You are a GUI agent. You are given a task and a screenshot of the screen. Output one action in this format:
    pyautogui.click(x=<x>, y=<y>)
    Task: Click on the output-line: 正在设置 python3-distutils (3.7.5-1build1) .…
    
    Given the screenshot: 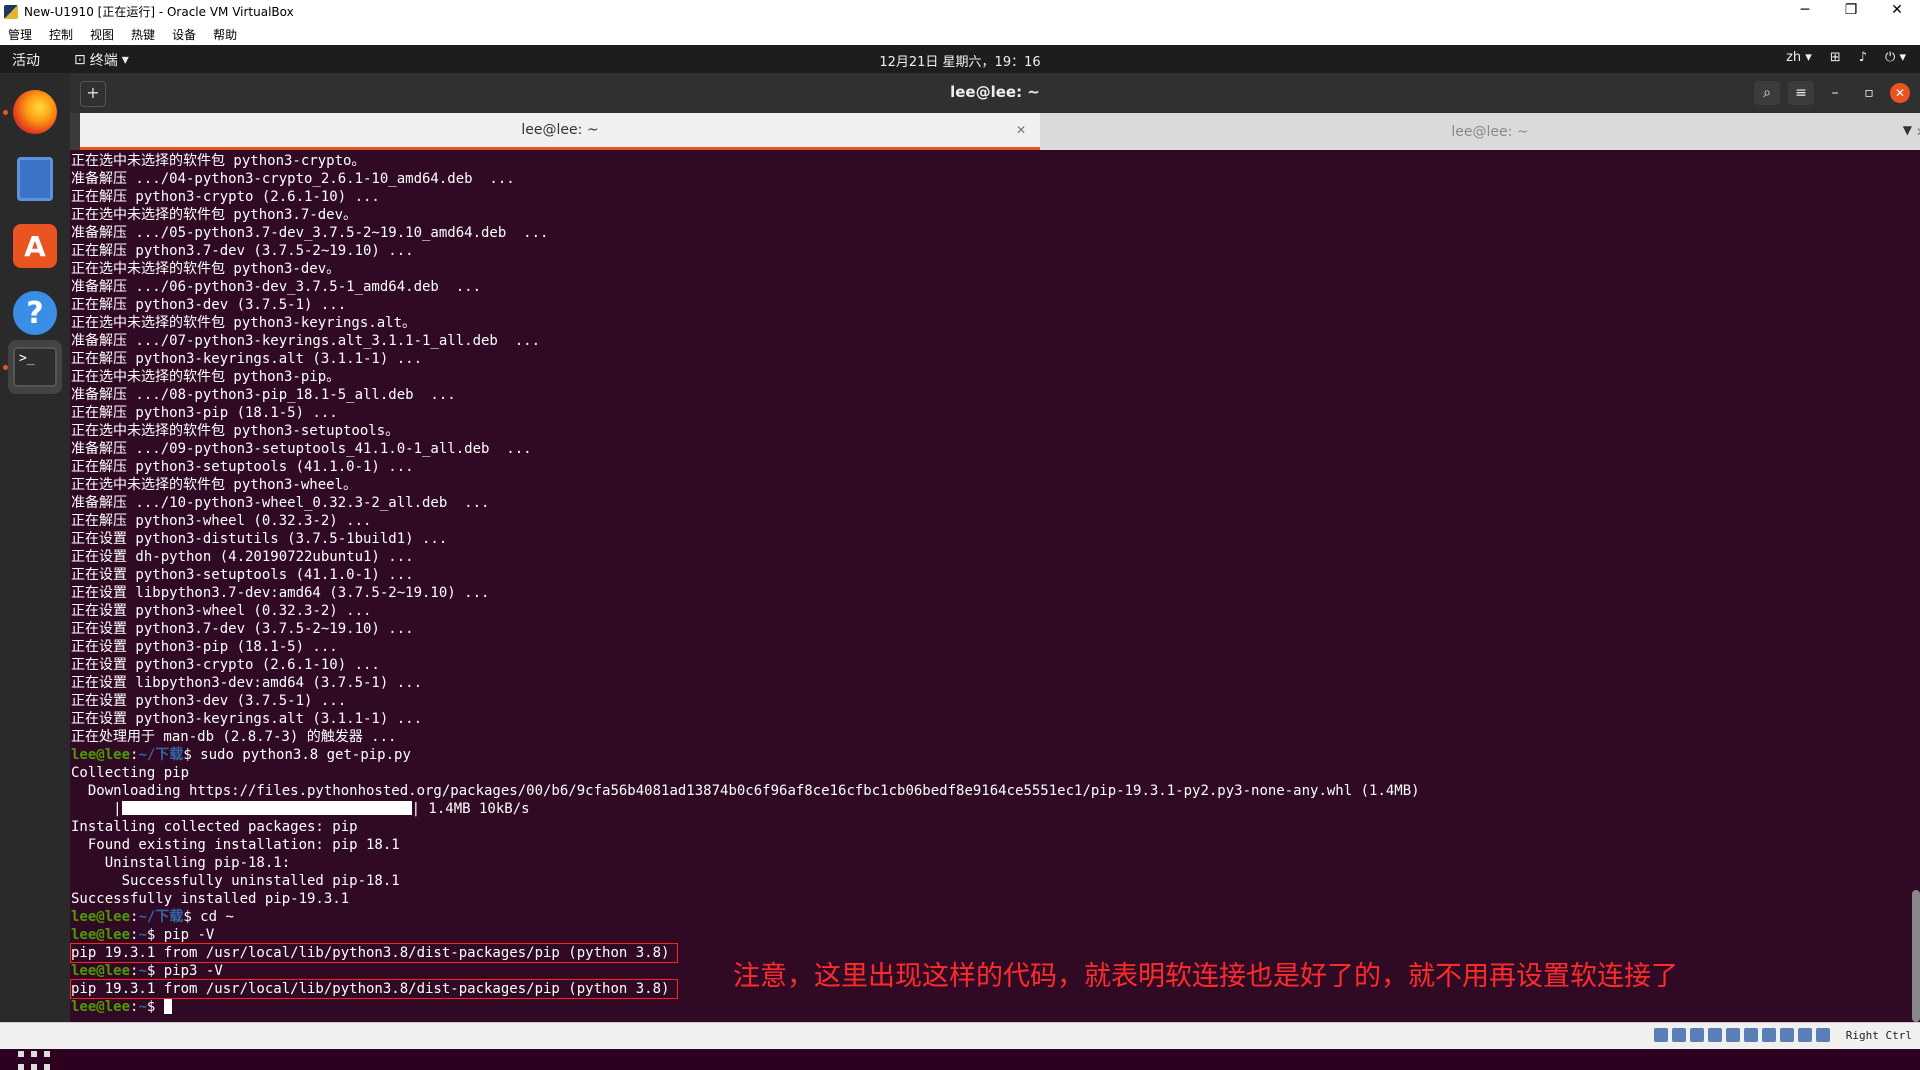 What is the action you would take?
    pyautogui.click(x=259, y=539)
    